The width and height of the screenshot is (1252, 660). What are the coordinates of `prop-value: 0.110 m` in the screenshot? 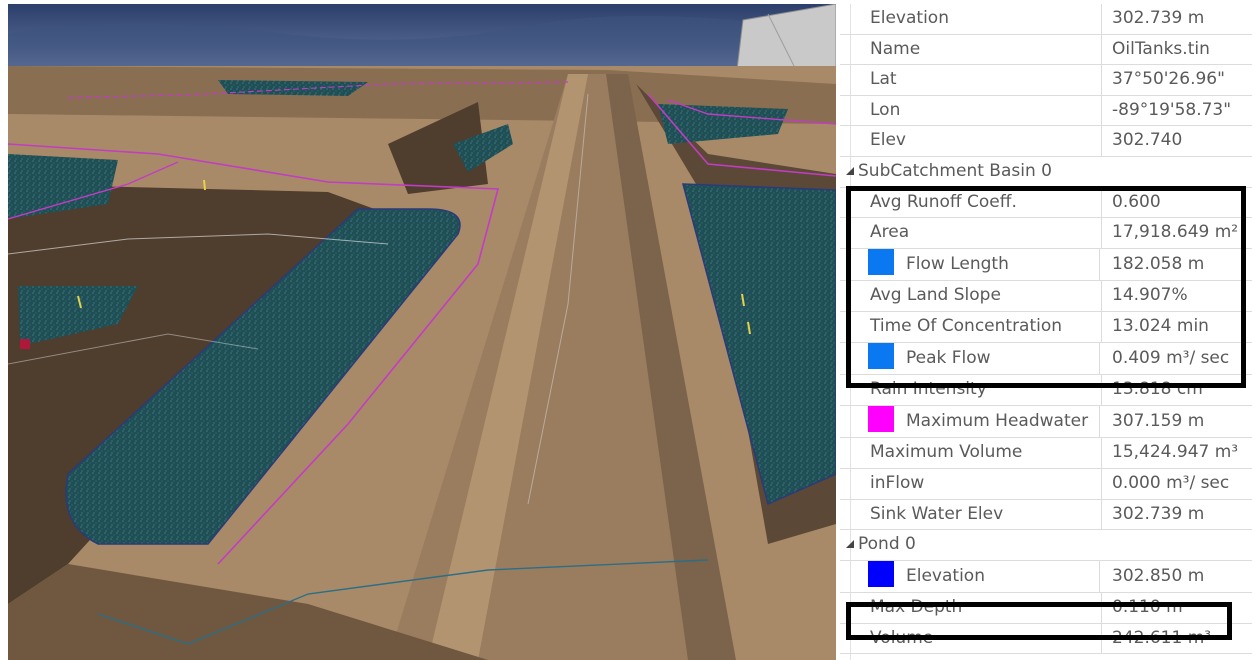 It's located at (1147, 607).